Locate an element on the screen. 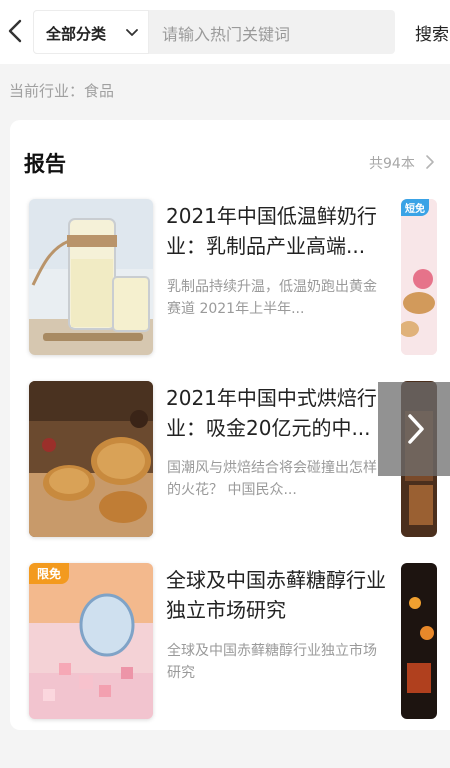  report-count: 共94本 is located at coordinates (392, 163).